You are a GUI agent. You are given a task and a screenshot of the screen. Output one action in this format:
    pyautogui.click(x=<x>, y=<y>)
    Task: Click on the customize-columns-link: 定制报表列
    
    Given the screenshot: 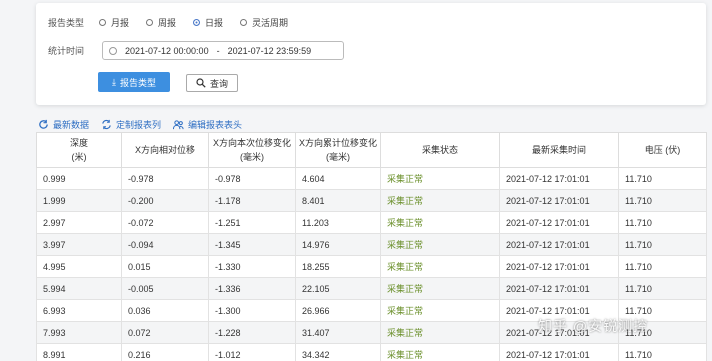 What is the action you would take?
    pyautogui.click(x=131, y=124)
    